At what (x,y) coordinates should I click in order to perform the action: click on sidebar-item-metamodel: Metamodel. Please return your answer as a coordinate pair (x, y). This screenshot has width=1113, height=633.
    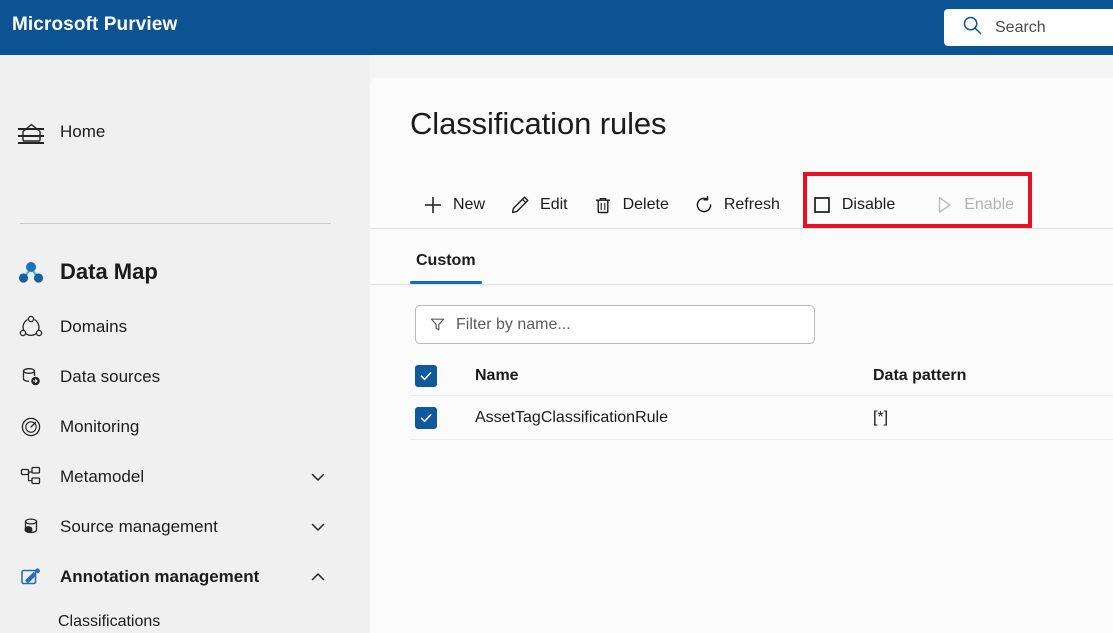
    Looking at the image, I should click on (175, 477).